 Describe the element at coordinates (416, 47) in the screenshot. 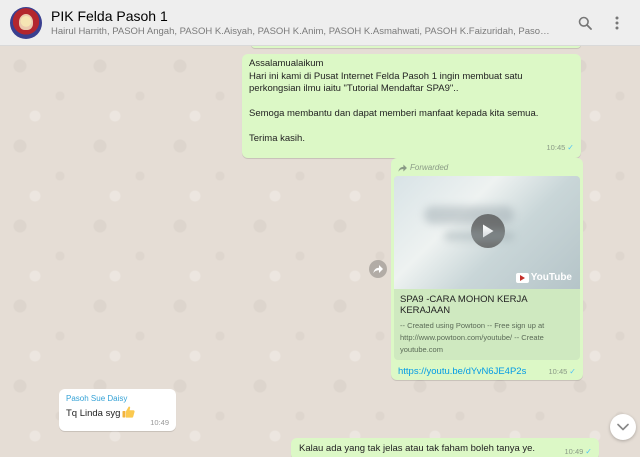

I see `previous-message-bubble` at that location.